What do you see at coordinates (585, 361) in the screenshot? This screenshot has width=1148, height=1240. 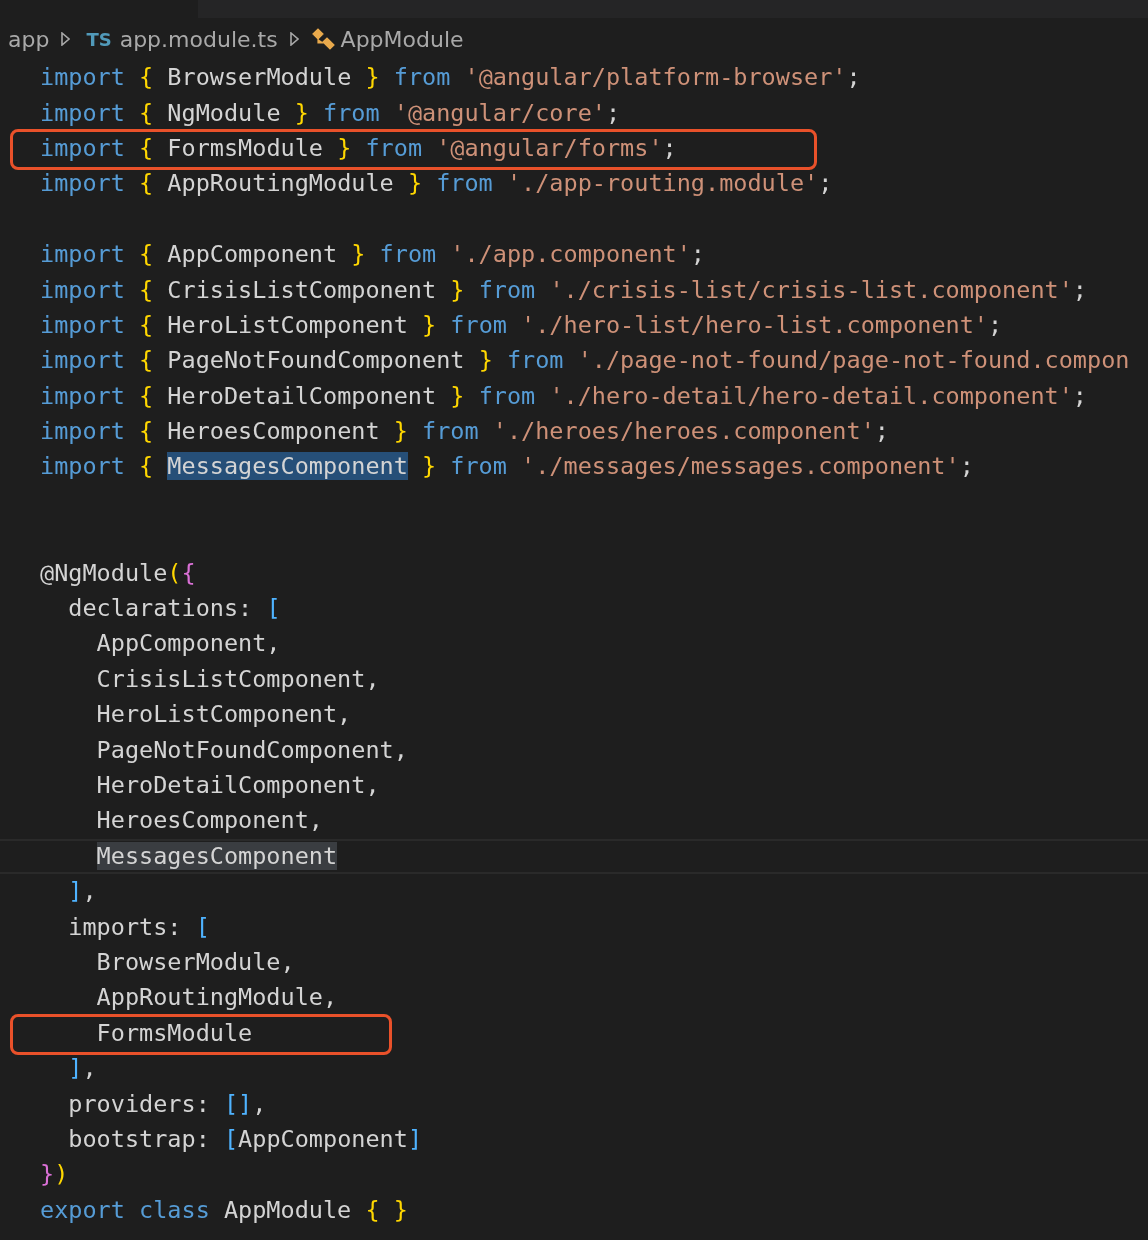 I see `code-line: import { PageNotFoundComponent } from './page-not-found/page-not-found.compon` at bounding box center [585, 361].